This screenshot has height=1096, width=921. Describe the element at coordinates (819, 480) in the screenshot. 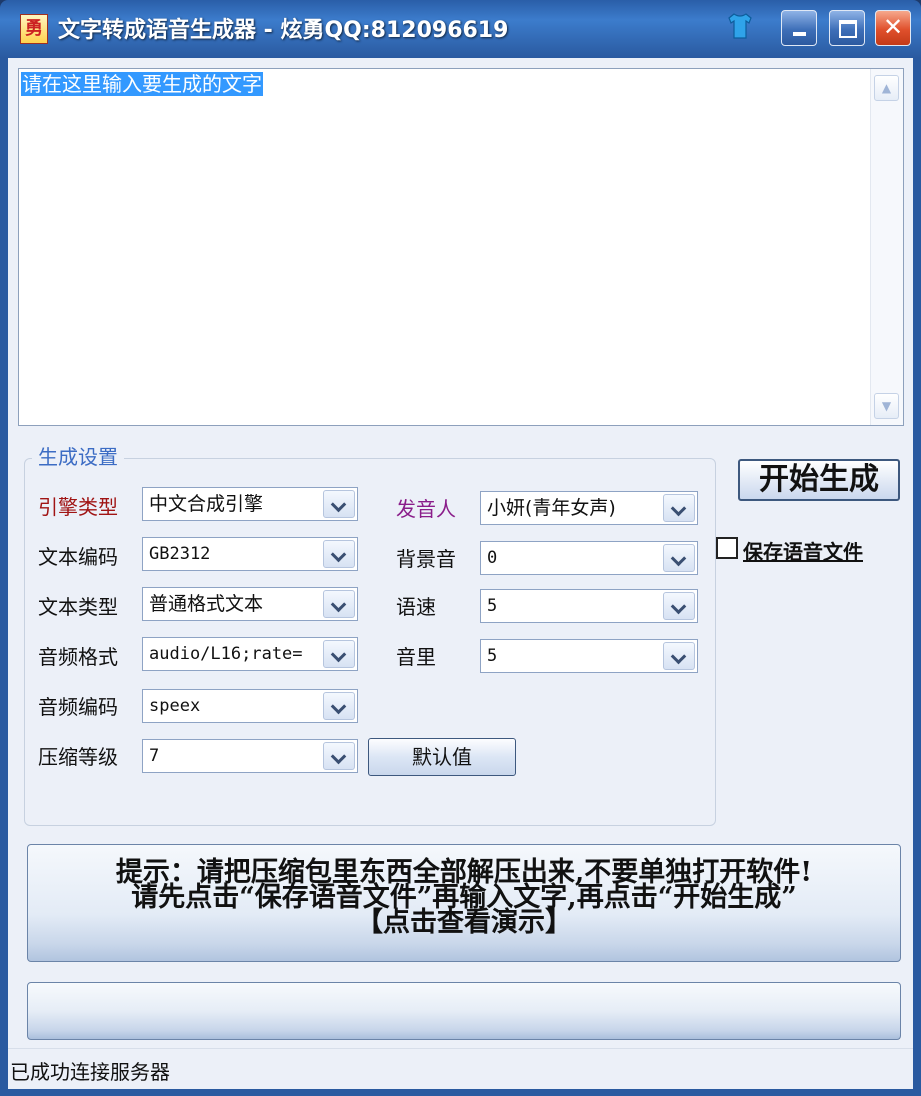

I see `start-generate-button: 开始生成` at that location.